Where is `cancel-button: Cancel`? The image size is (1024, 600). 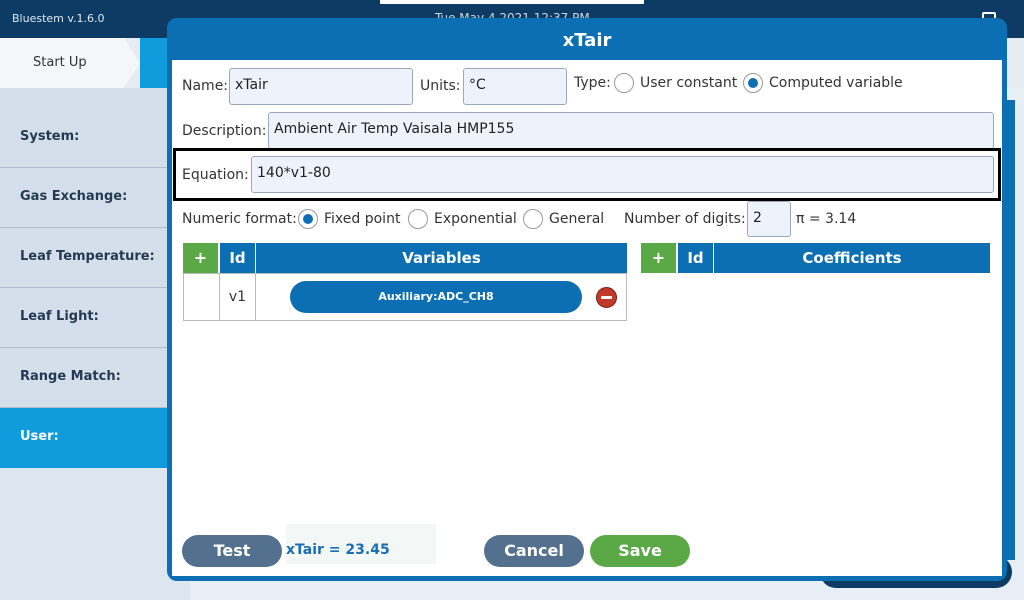
cancel-button: Cancel is located at coordinates (534, 551).